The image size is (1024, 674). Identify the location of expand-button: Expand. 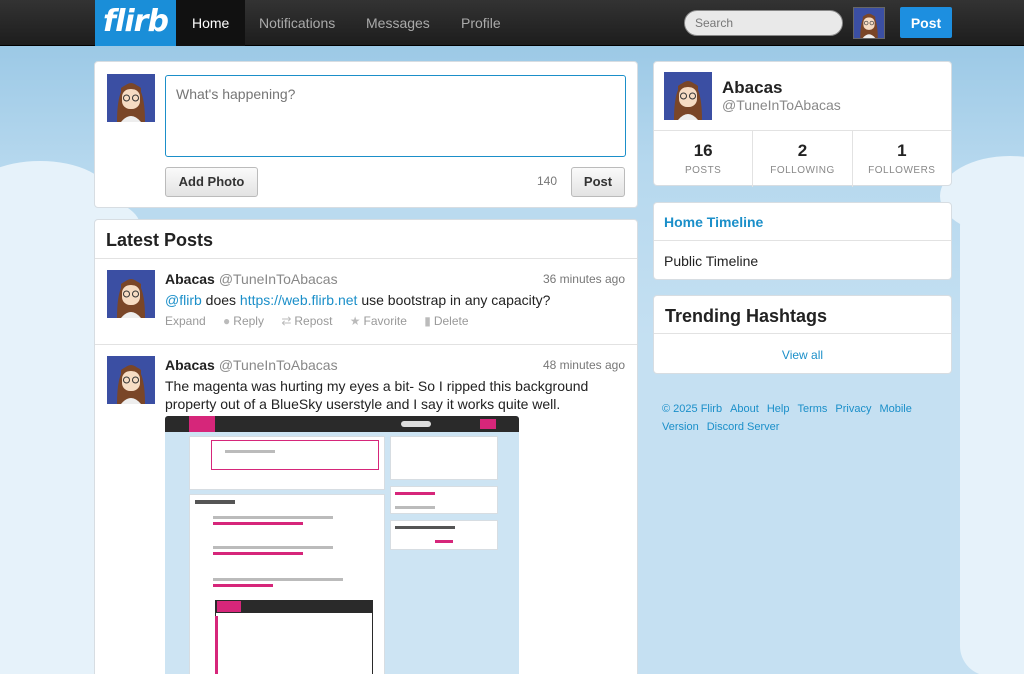
(185, 321).